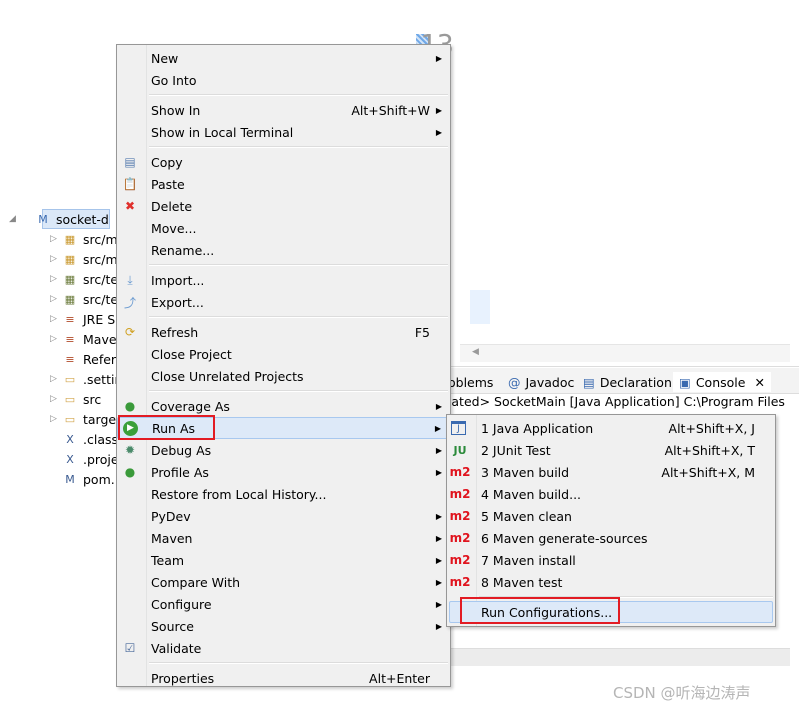 Image resolution: width=799 pixels, height=710 pixels. Describe the element at coordinates (685, 382) in the screenshot. I see `console-icon: ▣` at that location.